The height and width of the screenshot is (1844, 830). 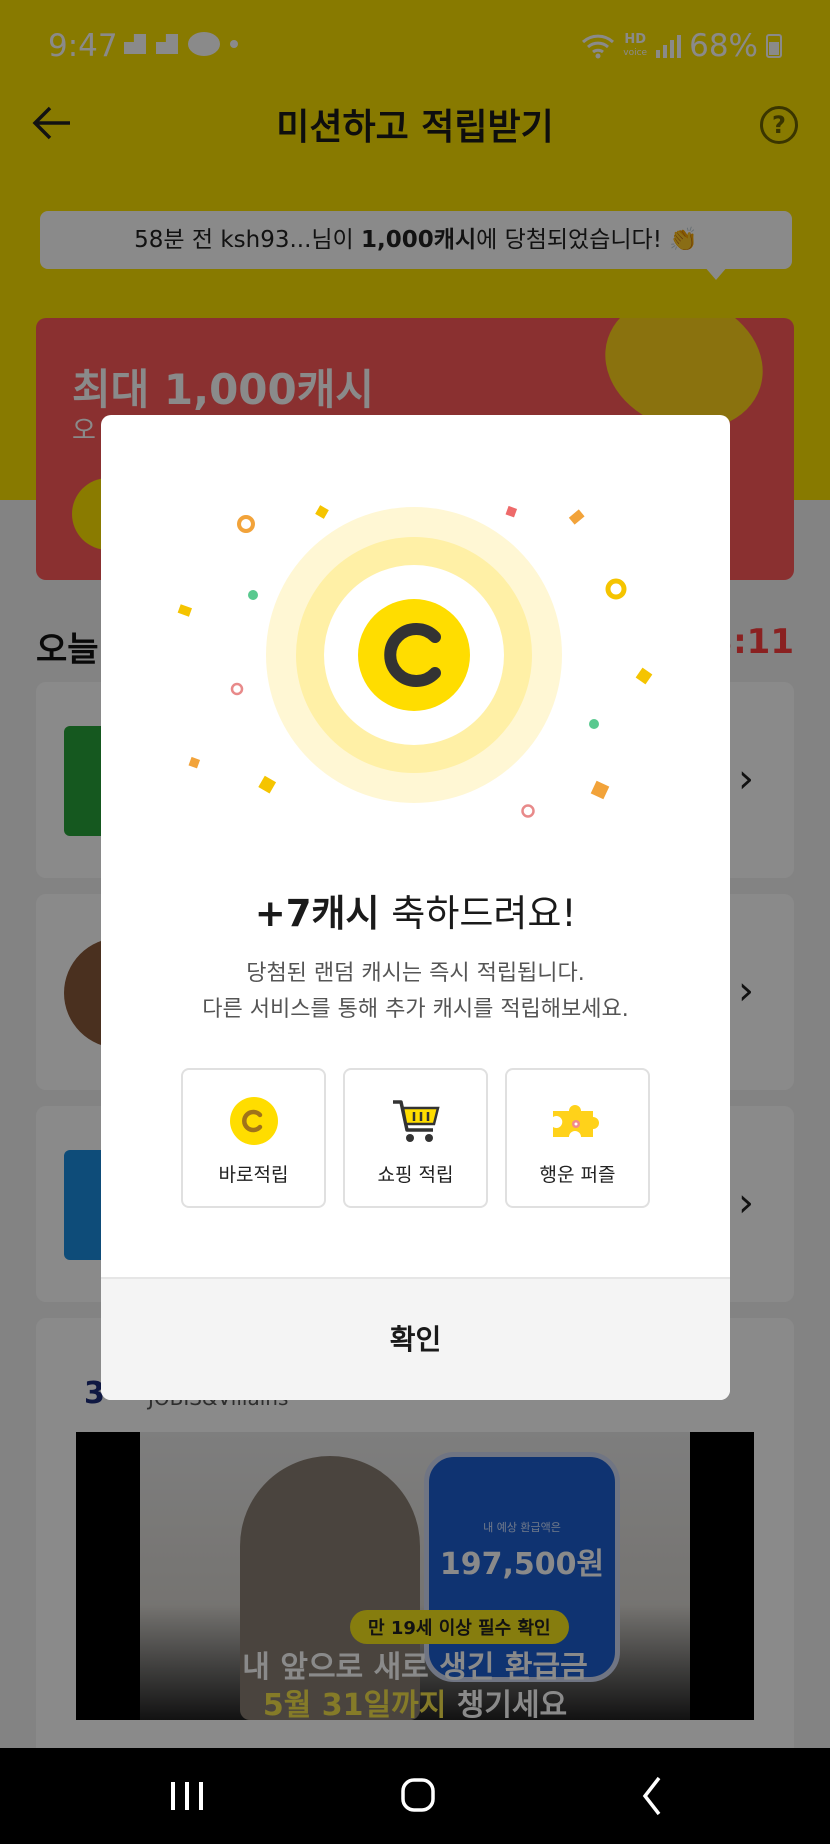 What do you see at coordinates (253, 1175) in the screenshot?
I see `instant-reward-label: 바로적립` at bounding box center [253, 1175].